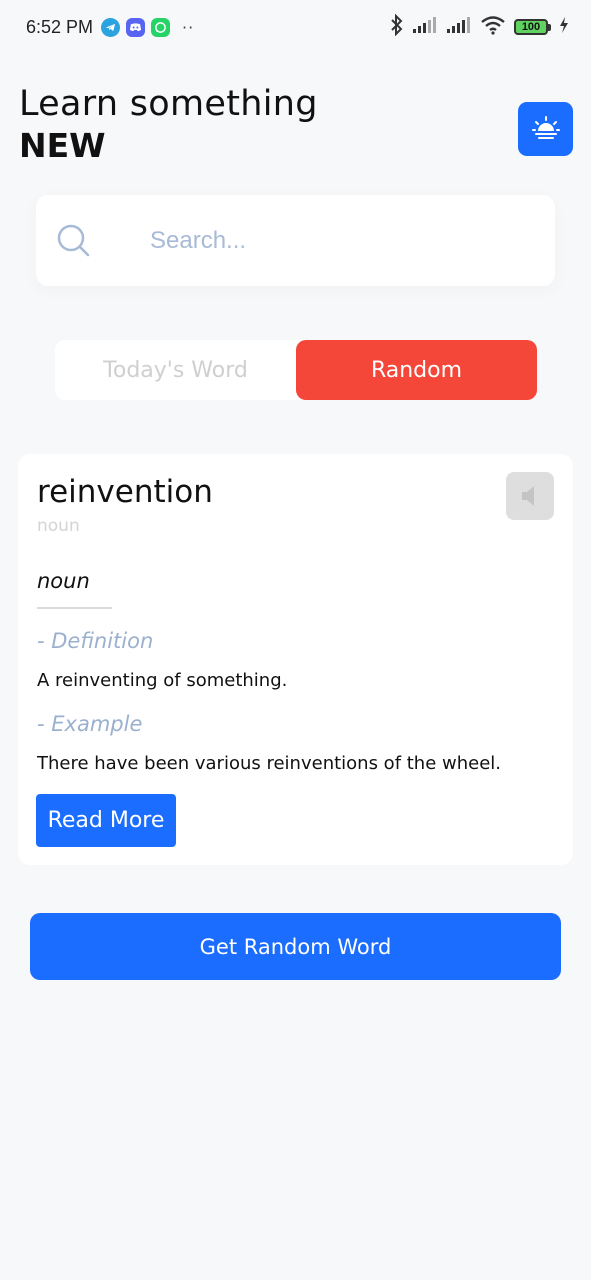 This screenshot has width=591, height=1280. I want to click on word-mode-tabs: Today's Word Random, so click(296, 370).